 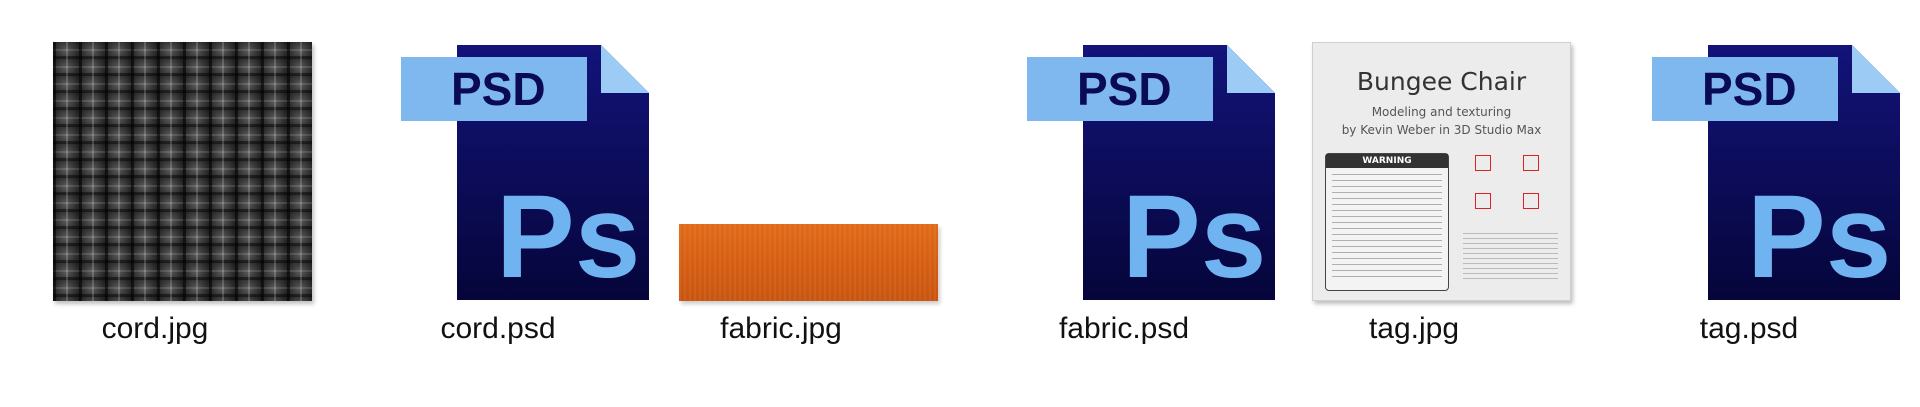 What do you see at coordinates (1441, 81) in the screenshot?
I see `tag-title: Bungee Chair` at bounding box center [1441, 81].